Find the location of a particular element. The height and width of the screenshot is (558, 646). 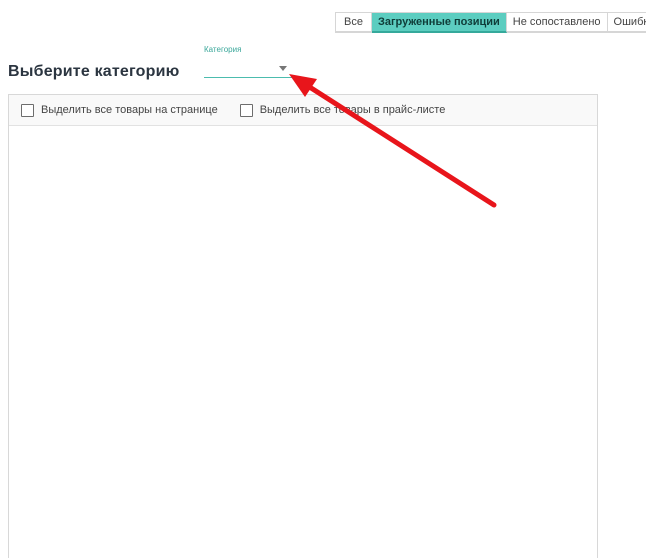

tab-loaded-positions: Загруженные позиции is located at coordinates (439, 23).